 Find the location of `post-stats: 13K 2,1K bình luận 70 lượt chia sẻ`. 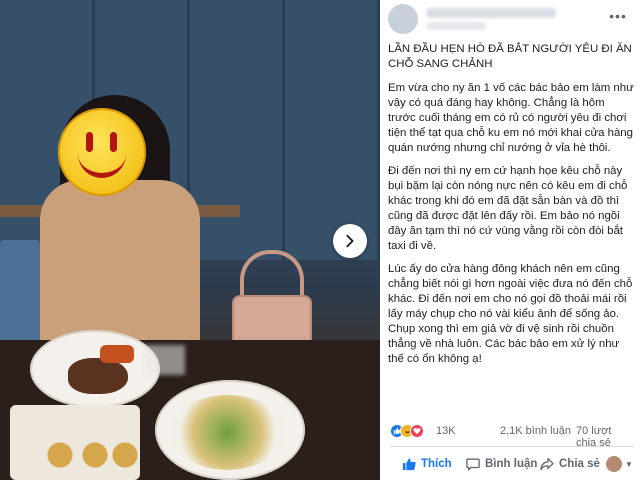

post-stats: 13K 2,1K bình luận 70 lượt chia sẻ is located at coordinates (512, 435).